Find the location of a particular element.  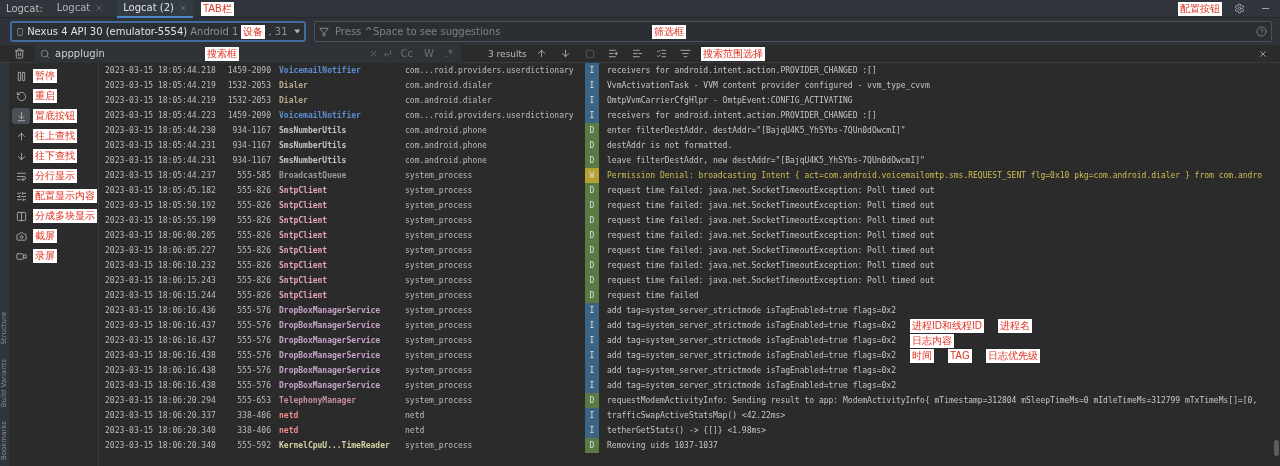

results-count: 3 results is located at coordinates (507, 53).